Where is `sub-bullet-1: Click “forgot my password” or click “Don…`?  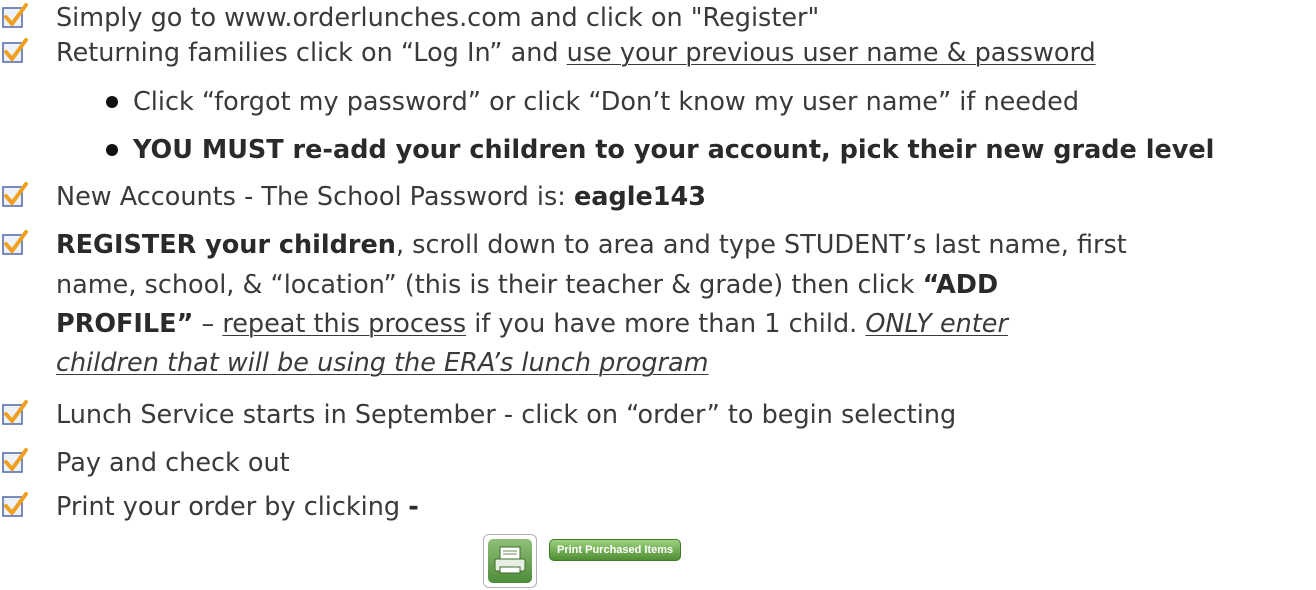 sub-bullet-1: Click “forgot my password” or click “Don… is located at coordinates (658, 102).